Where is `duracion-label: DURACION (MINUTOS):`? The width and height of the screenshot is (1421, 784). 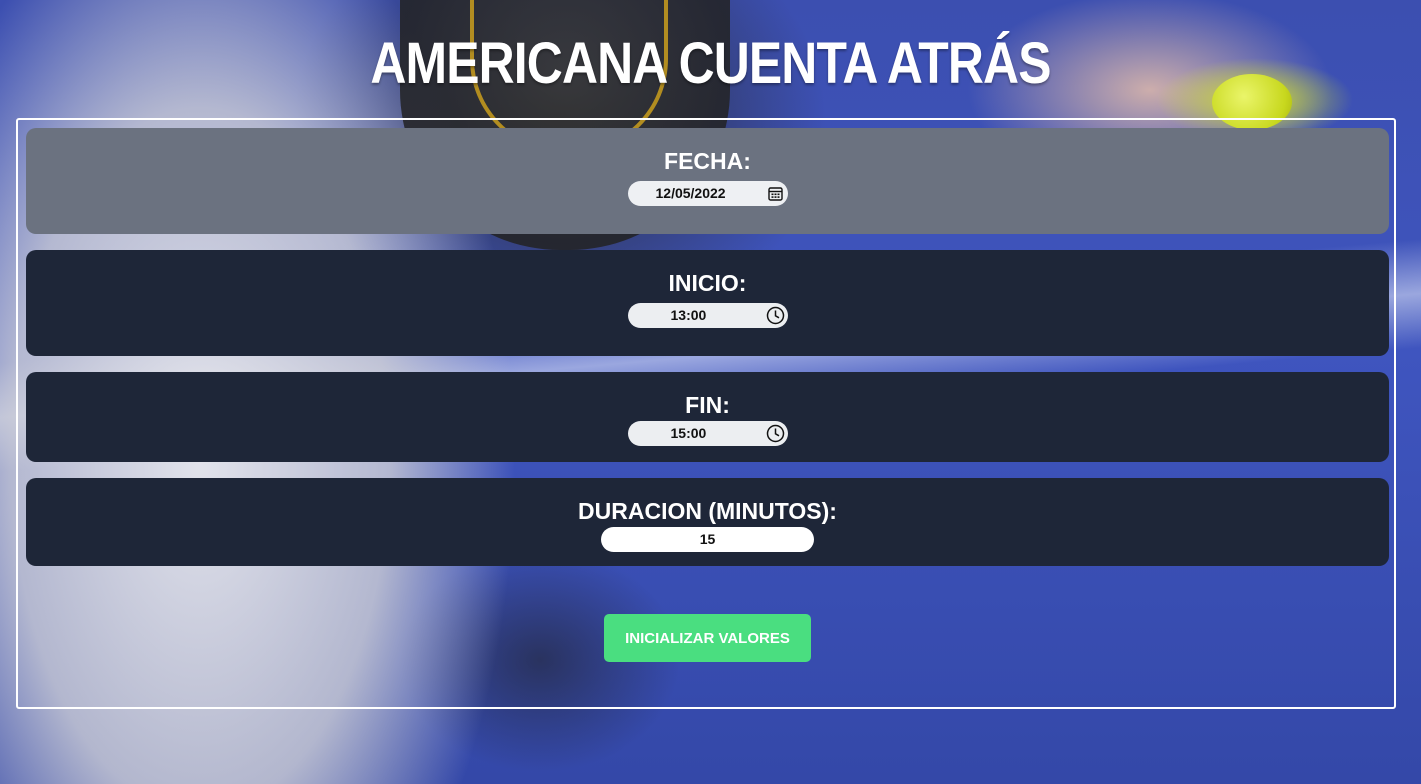
duracion-label: DURACION (MINUTOS): is located at coordinates (707, 511).